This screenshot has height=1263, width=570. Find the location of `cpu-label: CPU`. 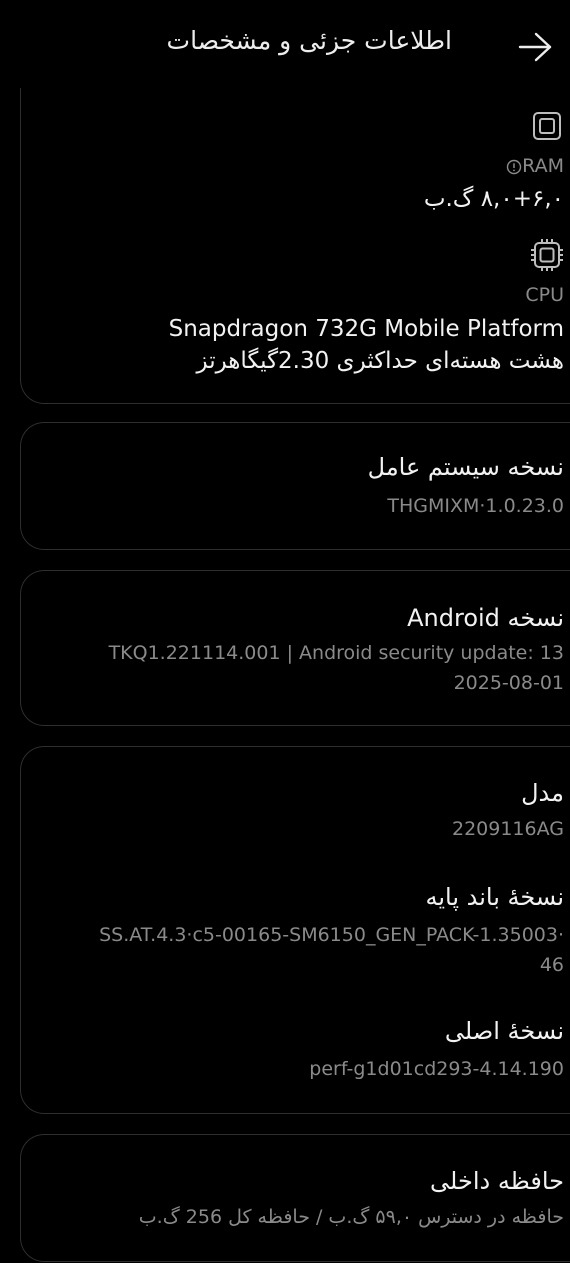

cpu-label: CPU is located at coordinates (544, 295).